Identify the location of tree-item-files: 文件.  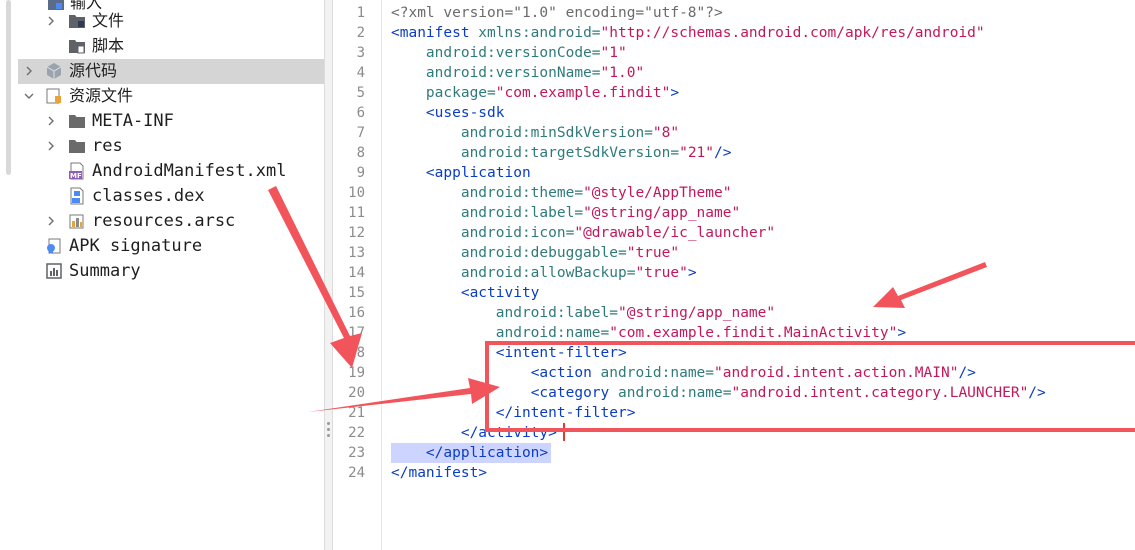
(171, 21).